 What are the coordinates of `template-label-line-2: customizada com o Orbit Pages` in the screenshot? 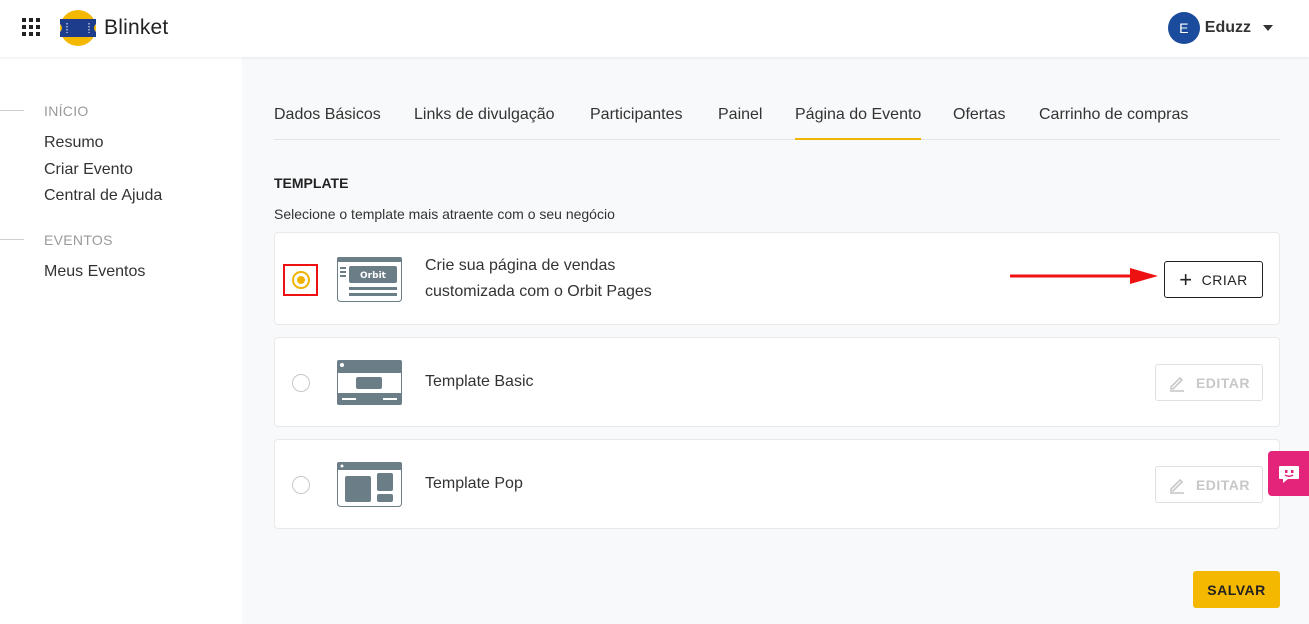 It's located at (538, 292).